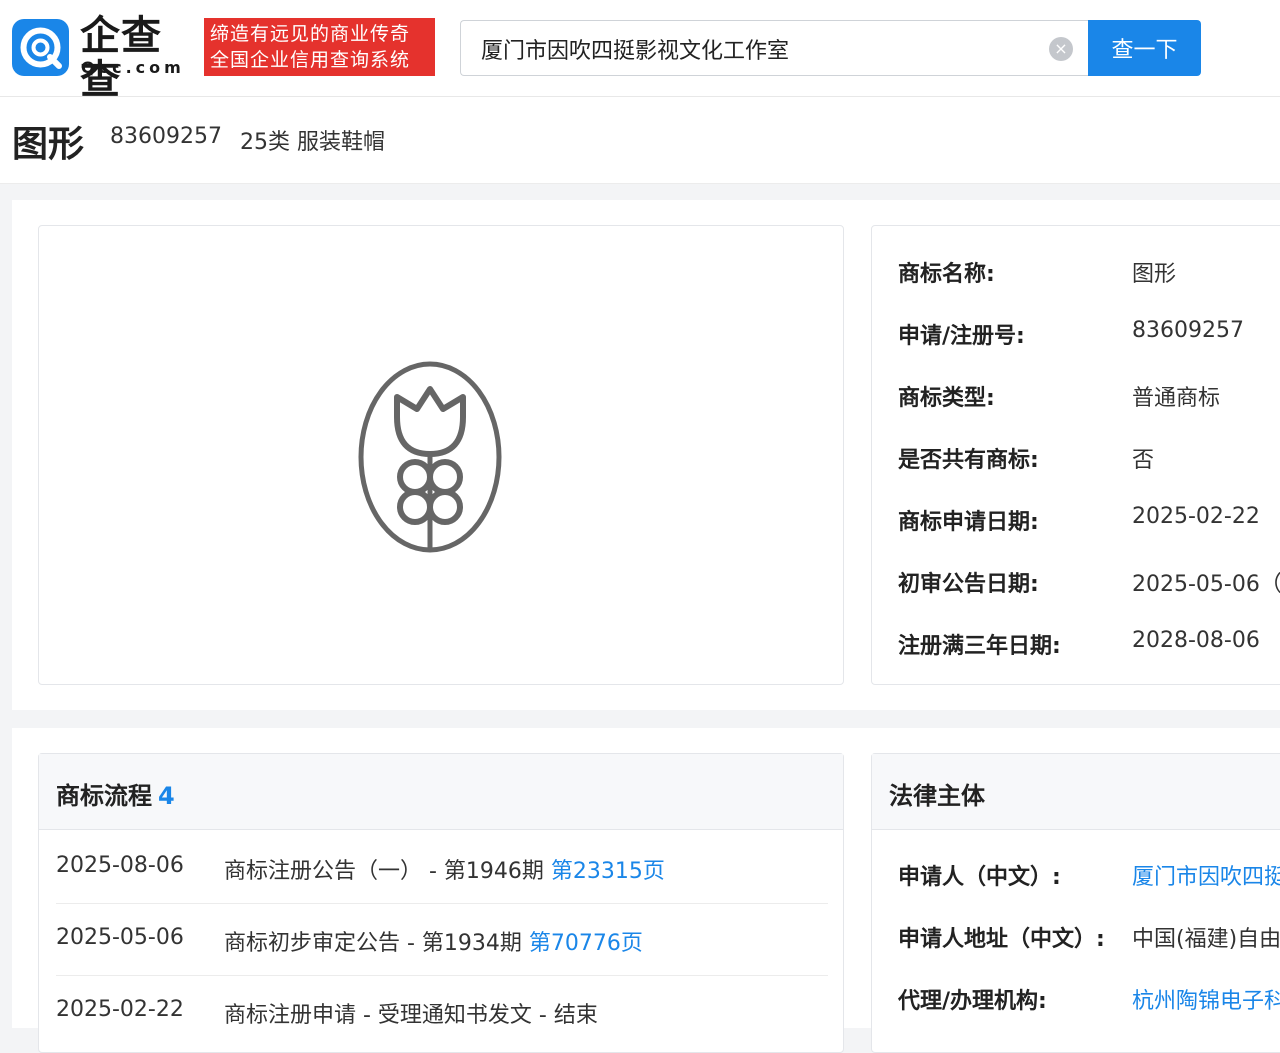 The image size is (1280, 1053). Describe the element at coordinates (1144, 48) in the screenshot. I see `search-button: 查一下` at that location.